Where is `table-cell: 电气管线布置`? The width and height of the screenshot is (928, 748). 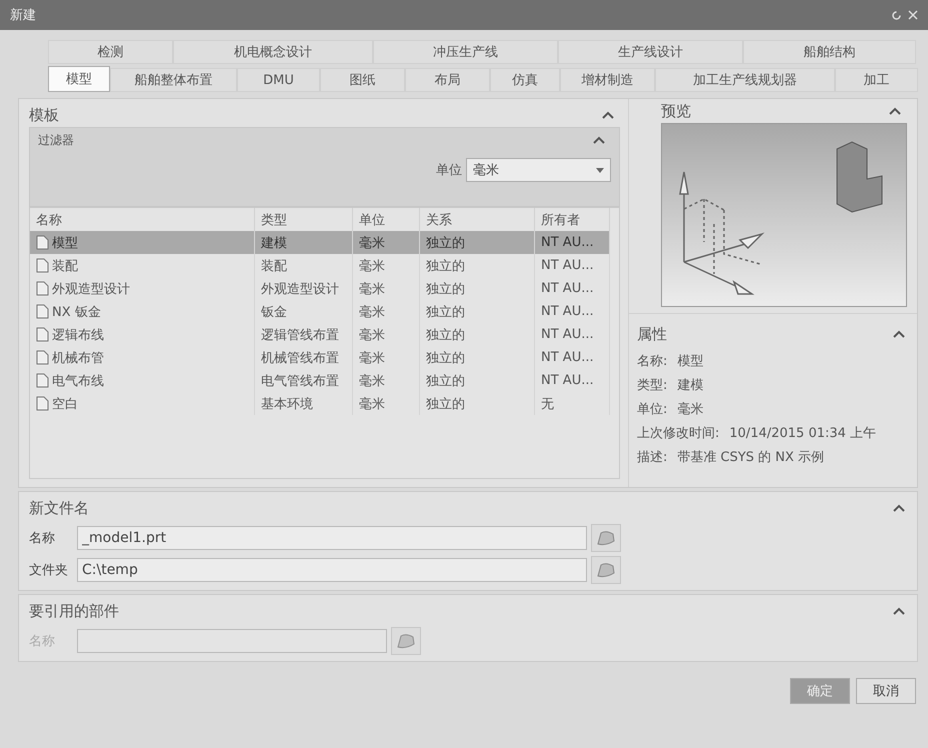 table-cell: 电气管线布置 is located at coordinates (304, 380).